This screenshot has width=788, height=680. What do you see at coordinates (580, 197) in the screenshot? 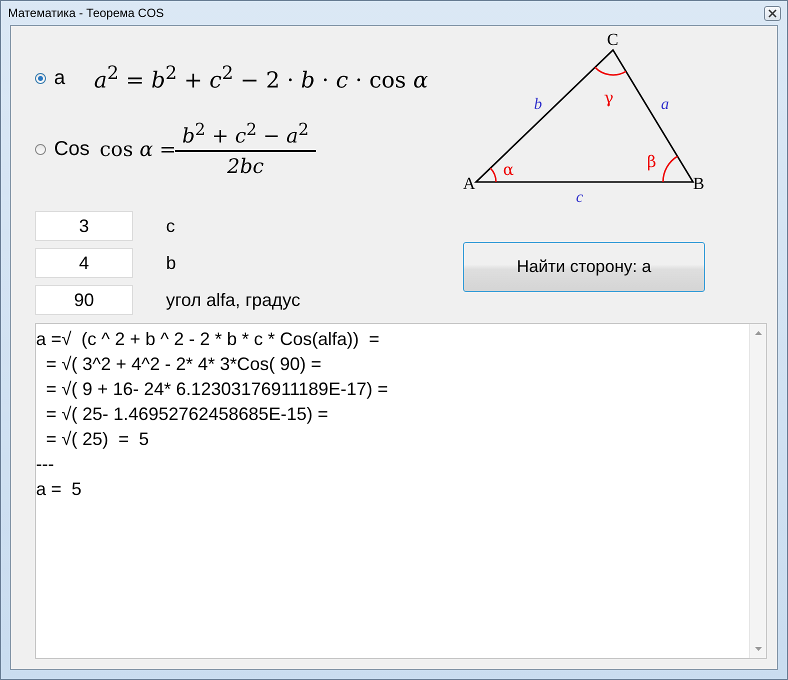
I see `side-label: c` at bounding box center [580, 197].